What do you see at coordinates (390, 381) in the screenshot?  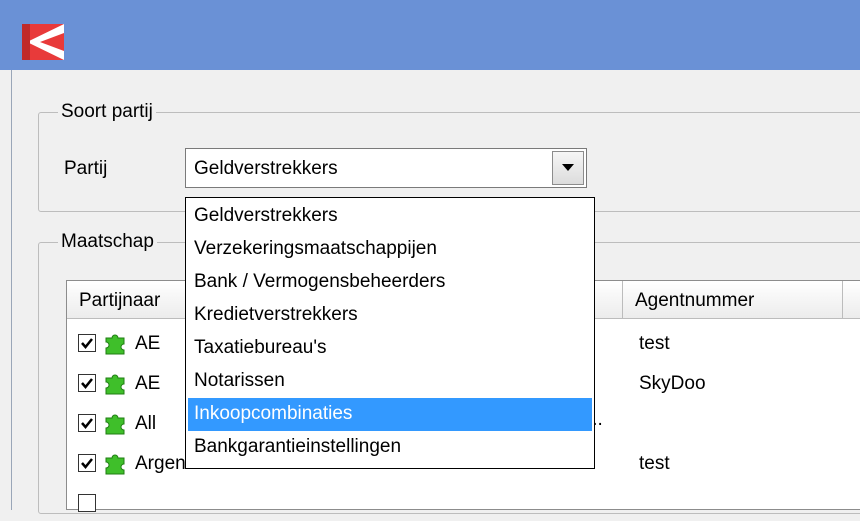 I see `dropdown-option-notarissen: Notarissen` at bounding box center [390, 381].